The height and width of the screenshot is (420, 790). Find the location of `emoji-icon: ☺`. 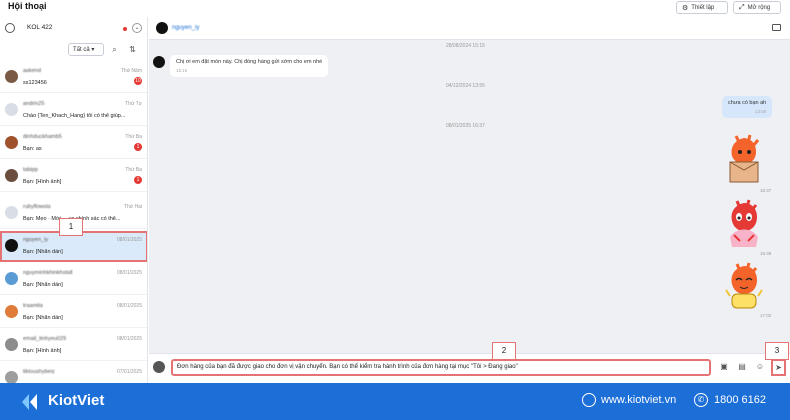

emoji-icon: ☺ is located at coordinates (760, 367).